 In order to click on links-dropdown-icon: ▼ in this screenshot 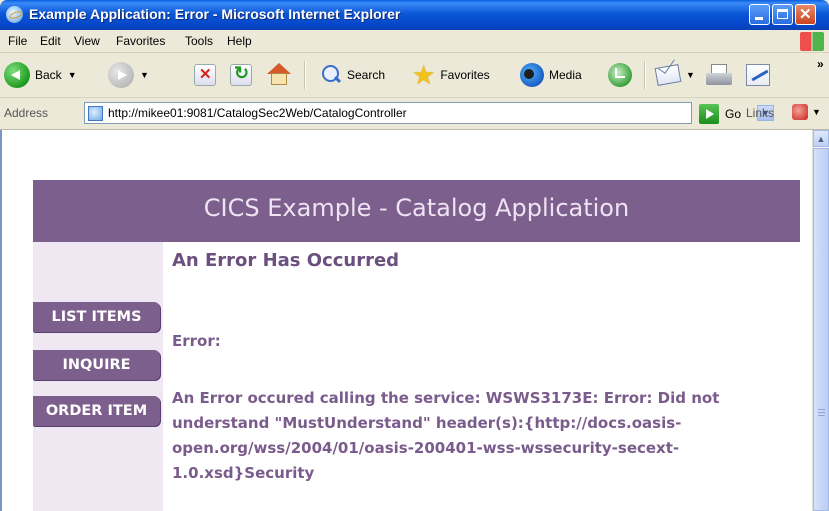, I will do `click(816, 112)`.